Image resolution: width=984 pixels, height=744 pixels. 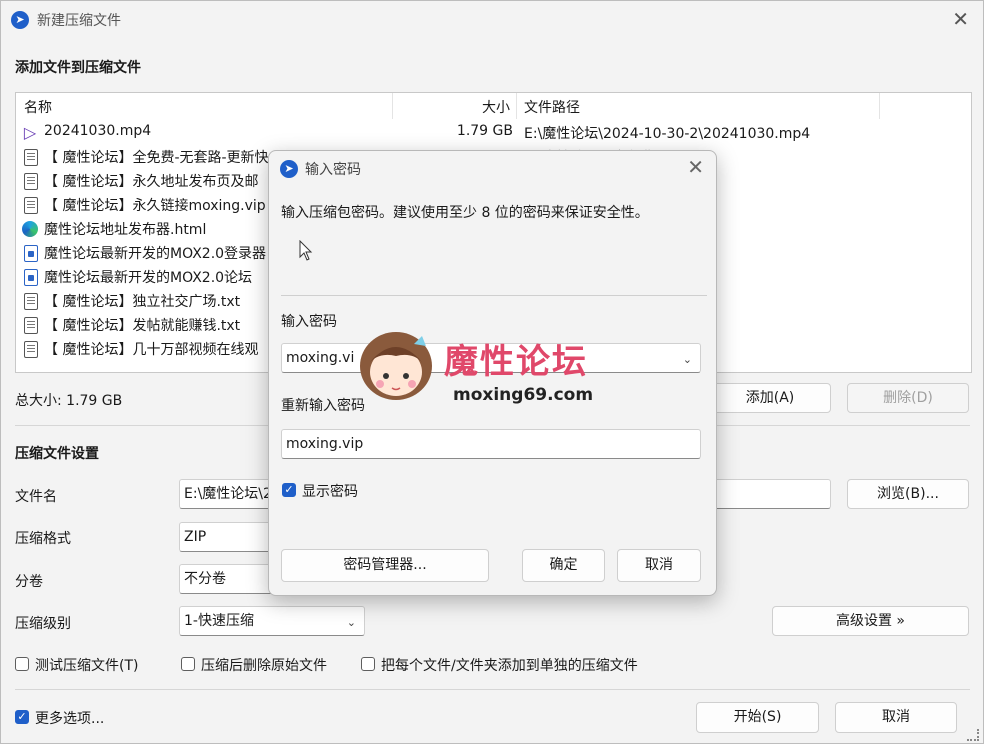 I want to click on filename-value: E:\魔性论坛\2, so click(x=228, y=494).